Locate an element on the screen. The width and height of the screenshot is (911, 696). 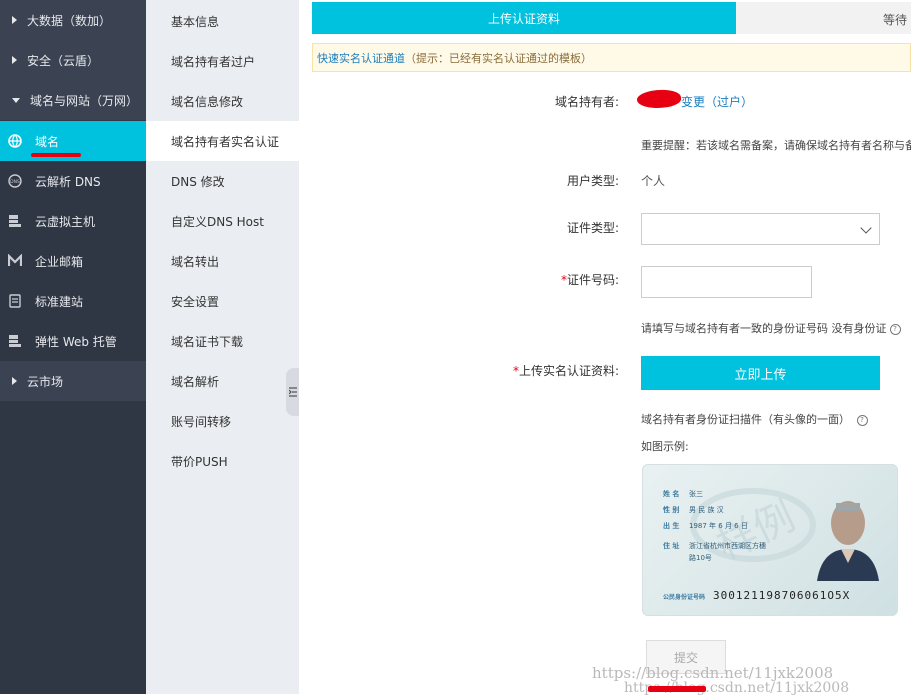
nav-category-marketplace: 云市场 is located at coordinates (73, 381).